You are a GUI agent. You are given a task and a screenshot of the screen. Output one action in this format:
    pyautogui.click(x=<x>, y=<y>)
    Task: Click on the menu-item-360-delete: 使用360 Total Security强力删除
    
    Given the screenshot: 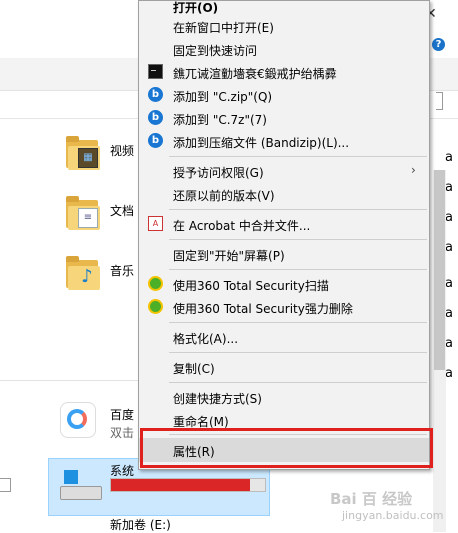 What is the action you would take?
    pyautogui.click(x=284, y=307)
    